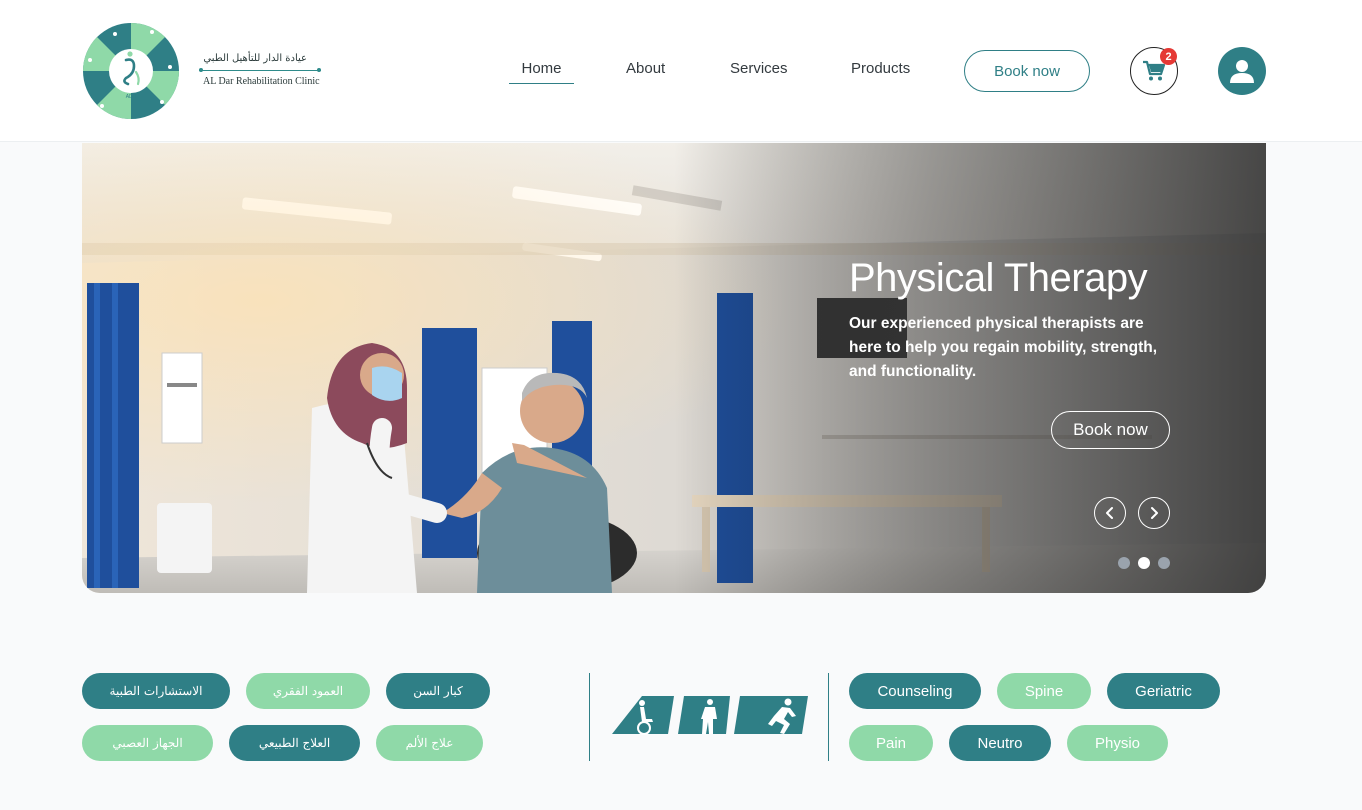  I want to click on clinic-logo-wheel: ADR, so click(131, 71).